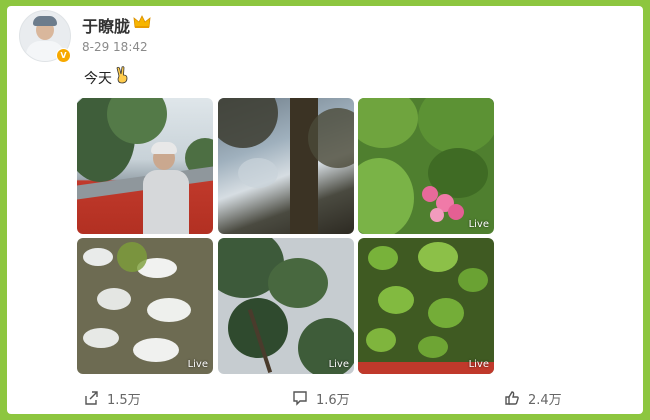 The height and width of the screenshot is (420, 650). Describe the element at coordinates (45, 21) in the screenshot. I see `avatar-cap` at that location.